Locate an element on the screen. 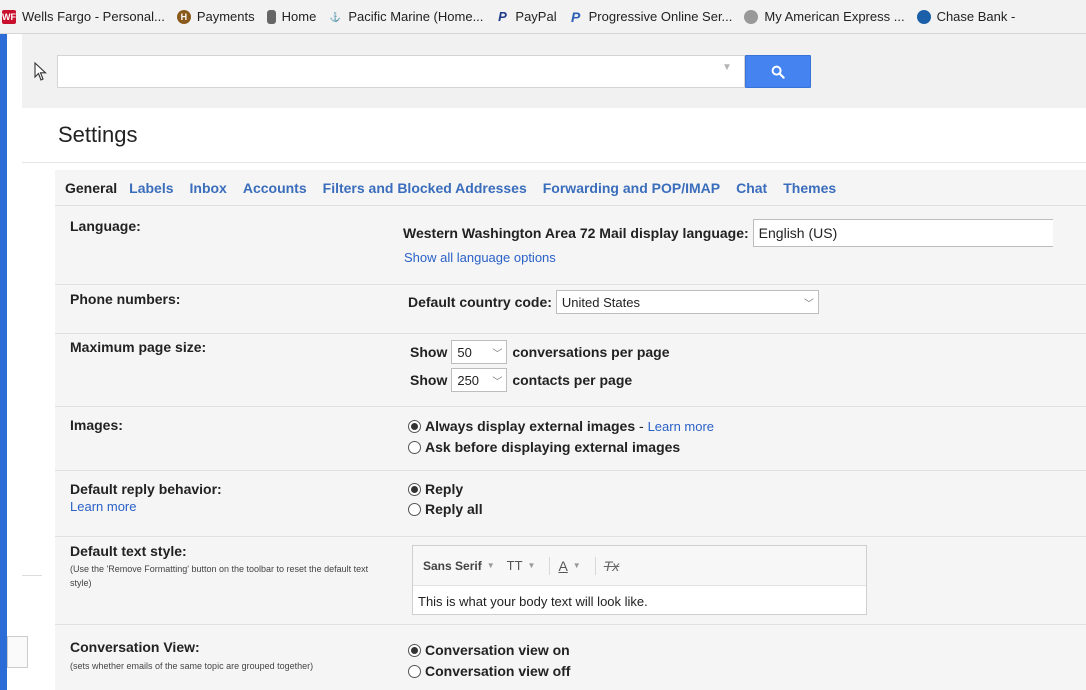 This screenshot has height=690, width=1086. progressive-icon: P is located at coordinates (575, 16).